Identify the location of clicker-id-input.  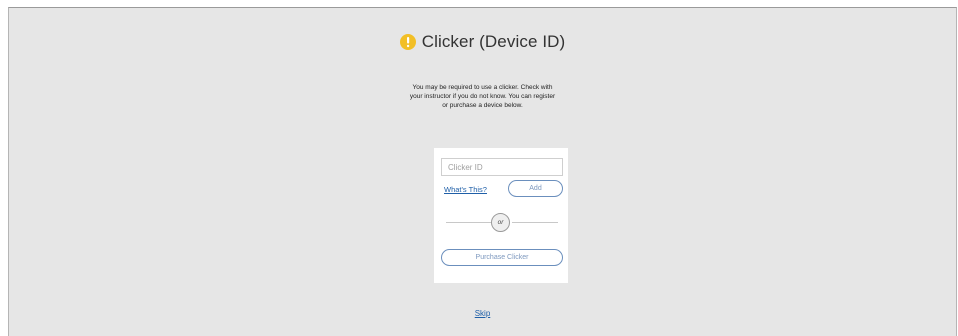
(502, 167).